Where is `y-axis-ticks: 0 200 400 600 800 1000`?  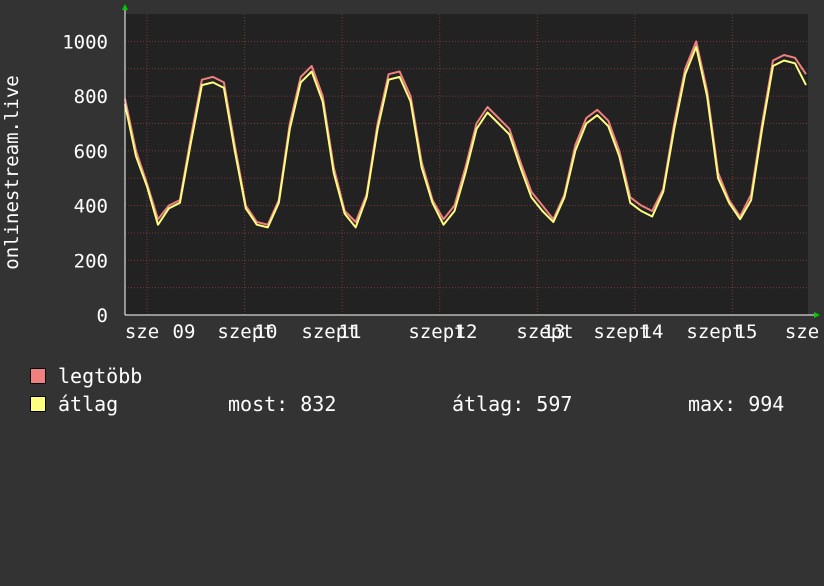
y-axis-ticks: 0 200 400 600 800 1000 is located at coordinates (85, 179).